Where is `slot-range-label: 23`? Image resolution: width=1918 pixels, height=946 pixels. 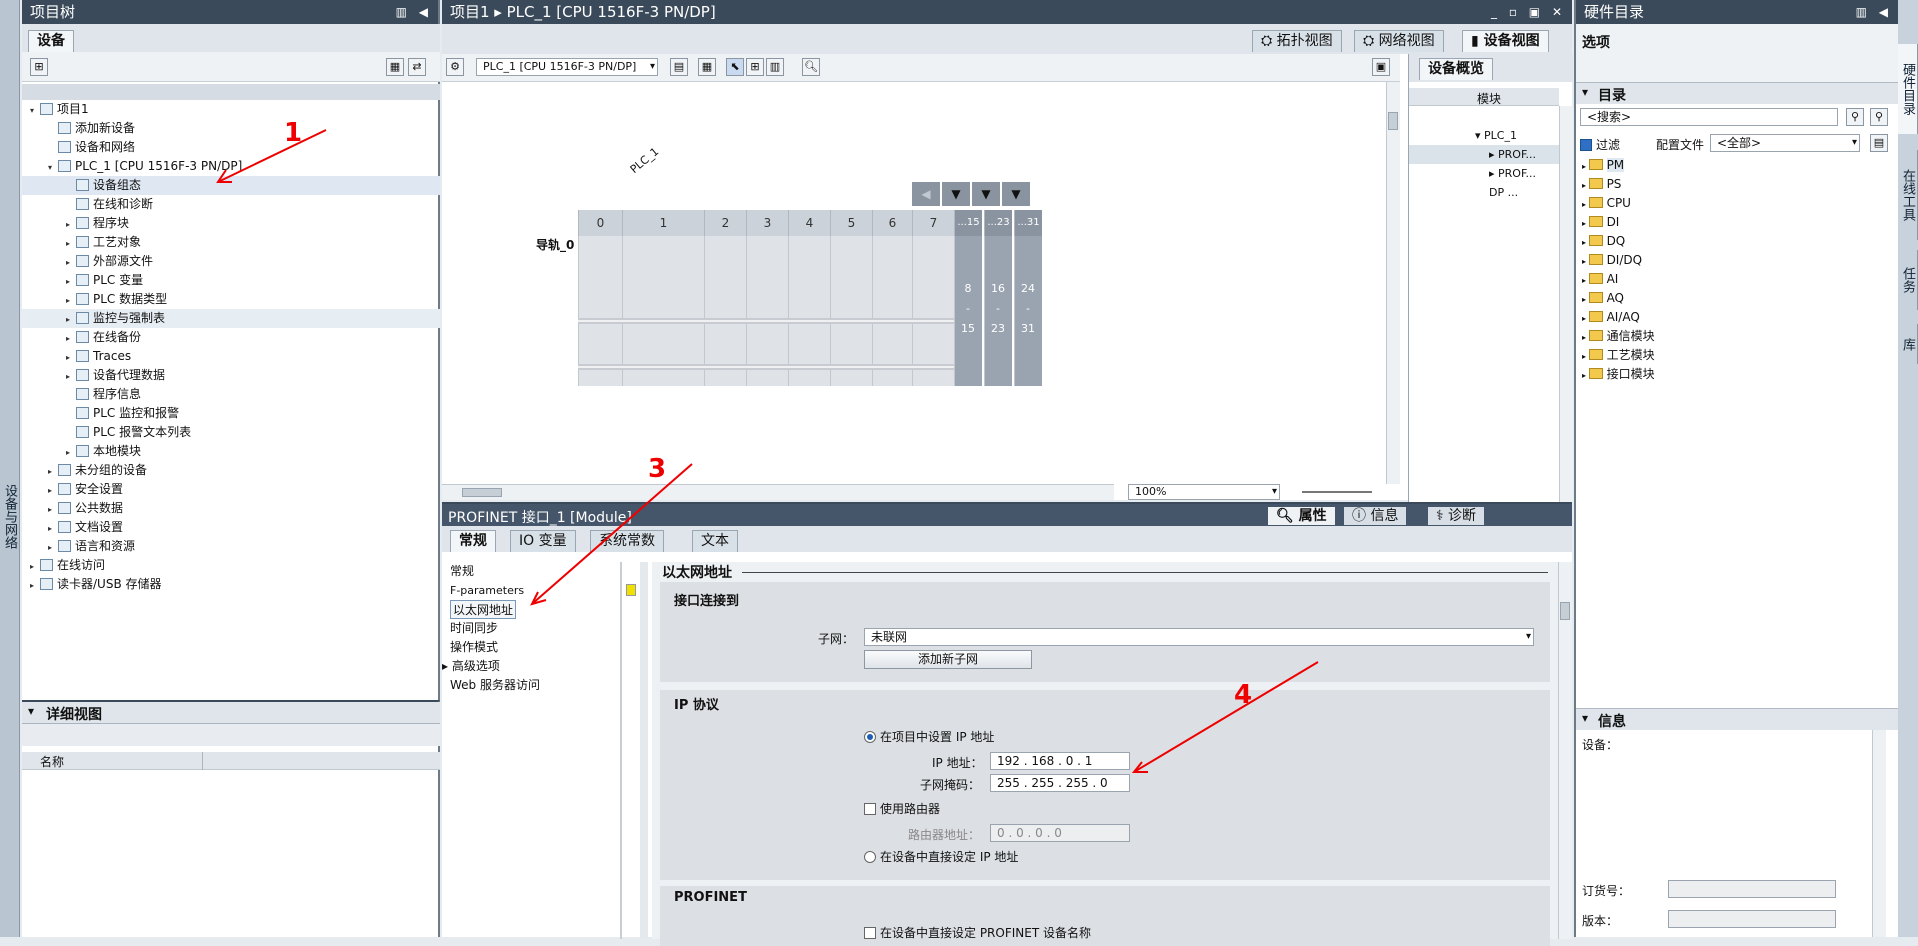
slot-range-label: 23 is located at coordinates (998, 328).